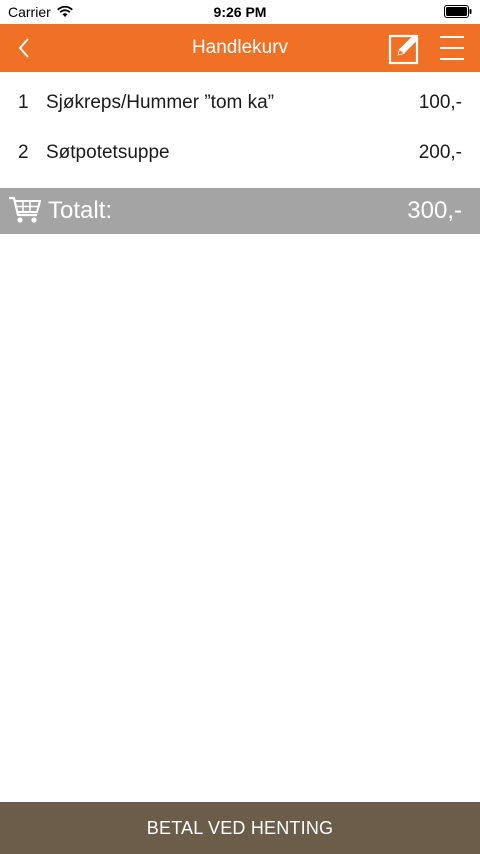 The height and width of the screenshot is (854, 480). I want to click on total-label: Totalt:, so click(80, 210).